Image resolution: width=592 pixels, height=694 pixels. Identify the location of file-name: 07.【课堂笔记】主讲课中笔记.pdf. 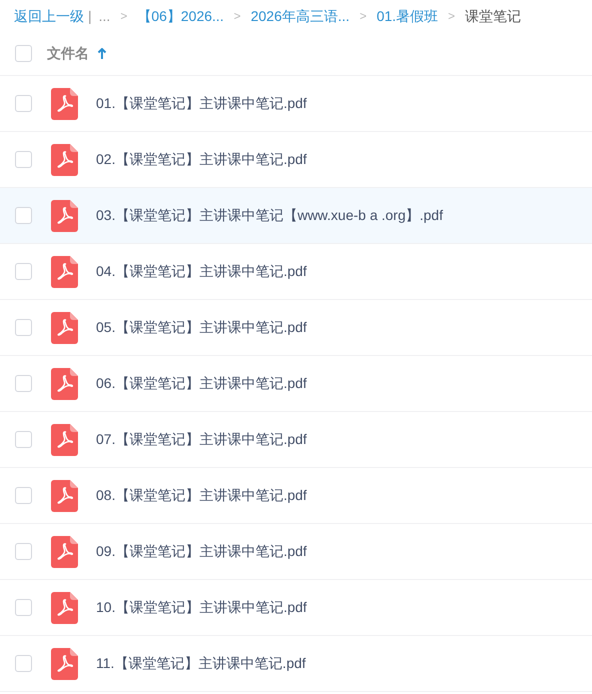
(201, 439).